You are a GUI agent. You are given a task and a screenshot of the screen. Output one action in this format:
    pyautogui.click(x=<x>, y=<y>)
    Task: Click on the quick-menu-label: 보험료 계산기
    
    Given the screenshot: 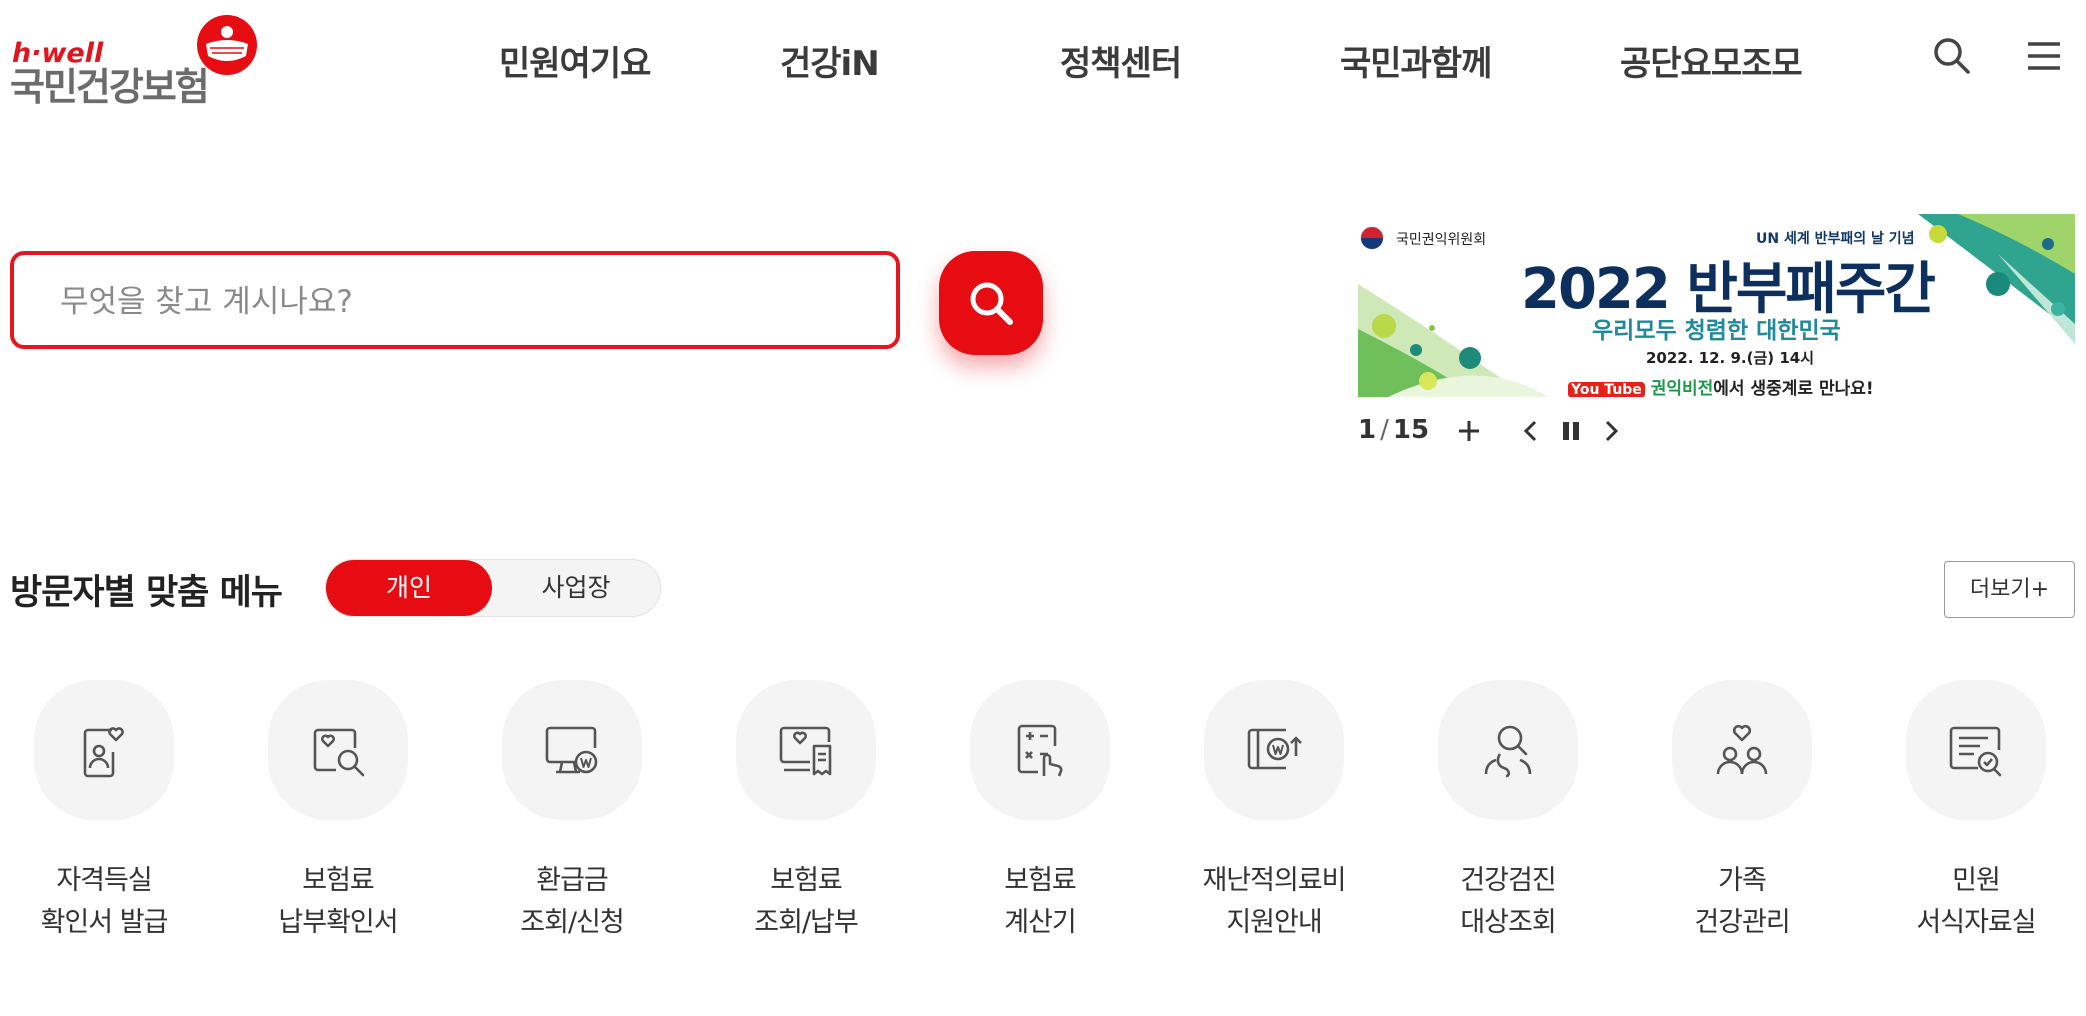 What is the action you would take?
    pyautogui.click(x=1040, y=901)
    